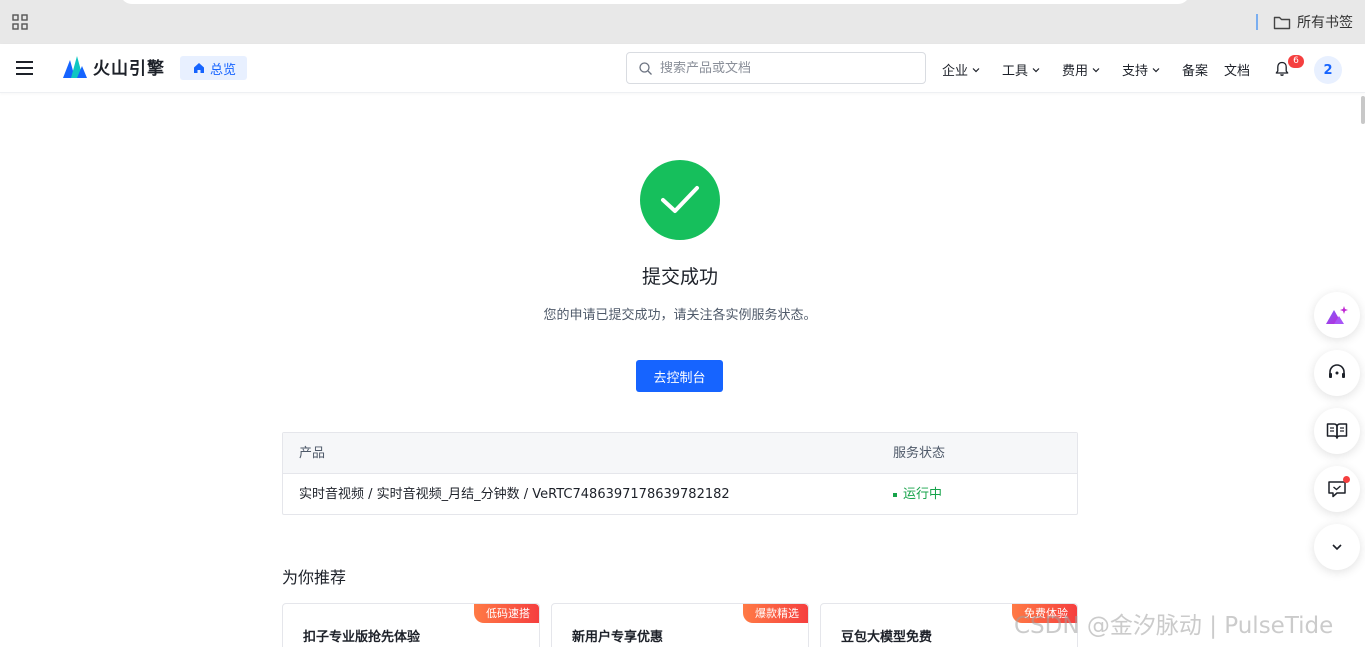 This screenshot has height=647, width=1365. I want to click on recommend-card: 爆款精选 新用户专享优惠, so click(680, 625).